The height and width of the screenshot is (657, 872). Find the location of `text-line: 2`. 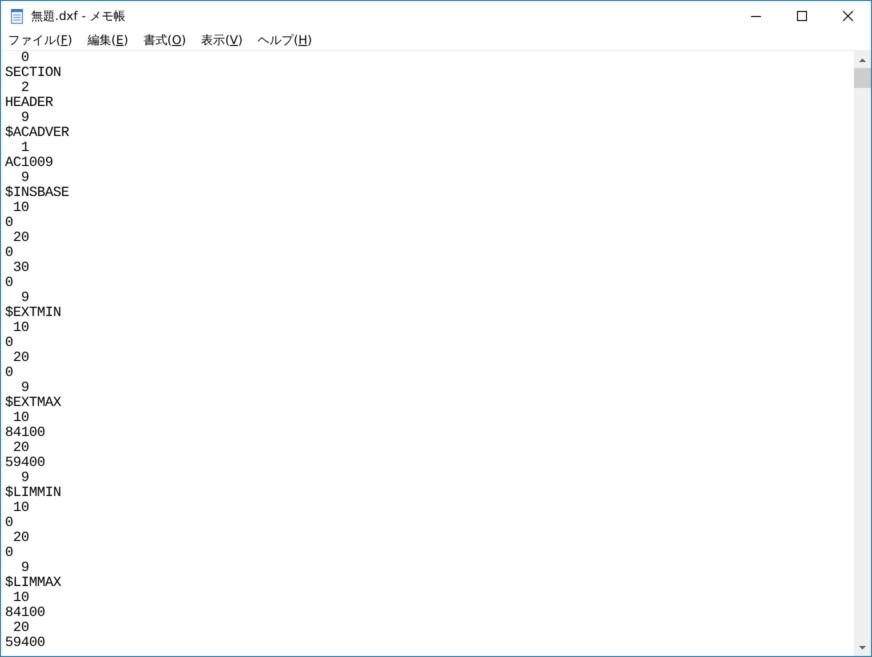

text-line: 2 is located at coordinates (25, 88).